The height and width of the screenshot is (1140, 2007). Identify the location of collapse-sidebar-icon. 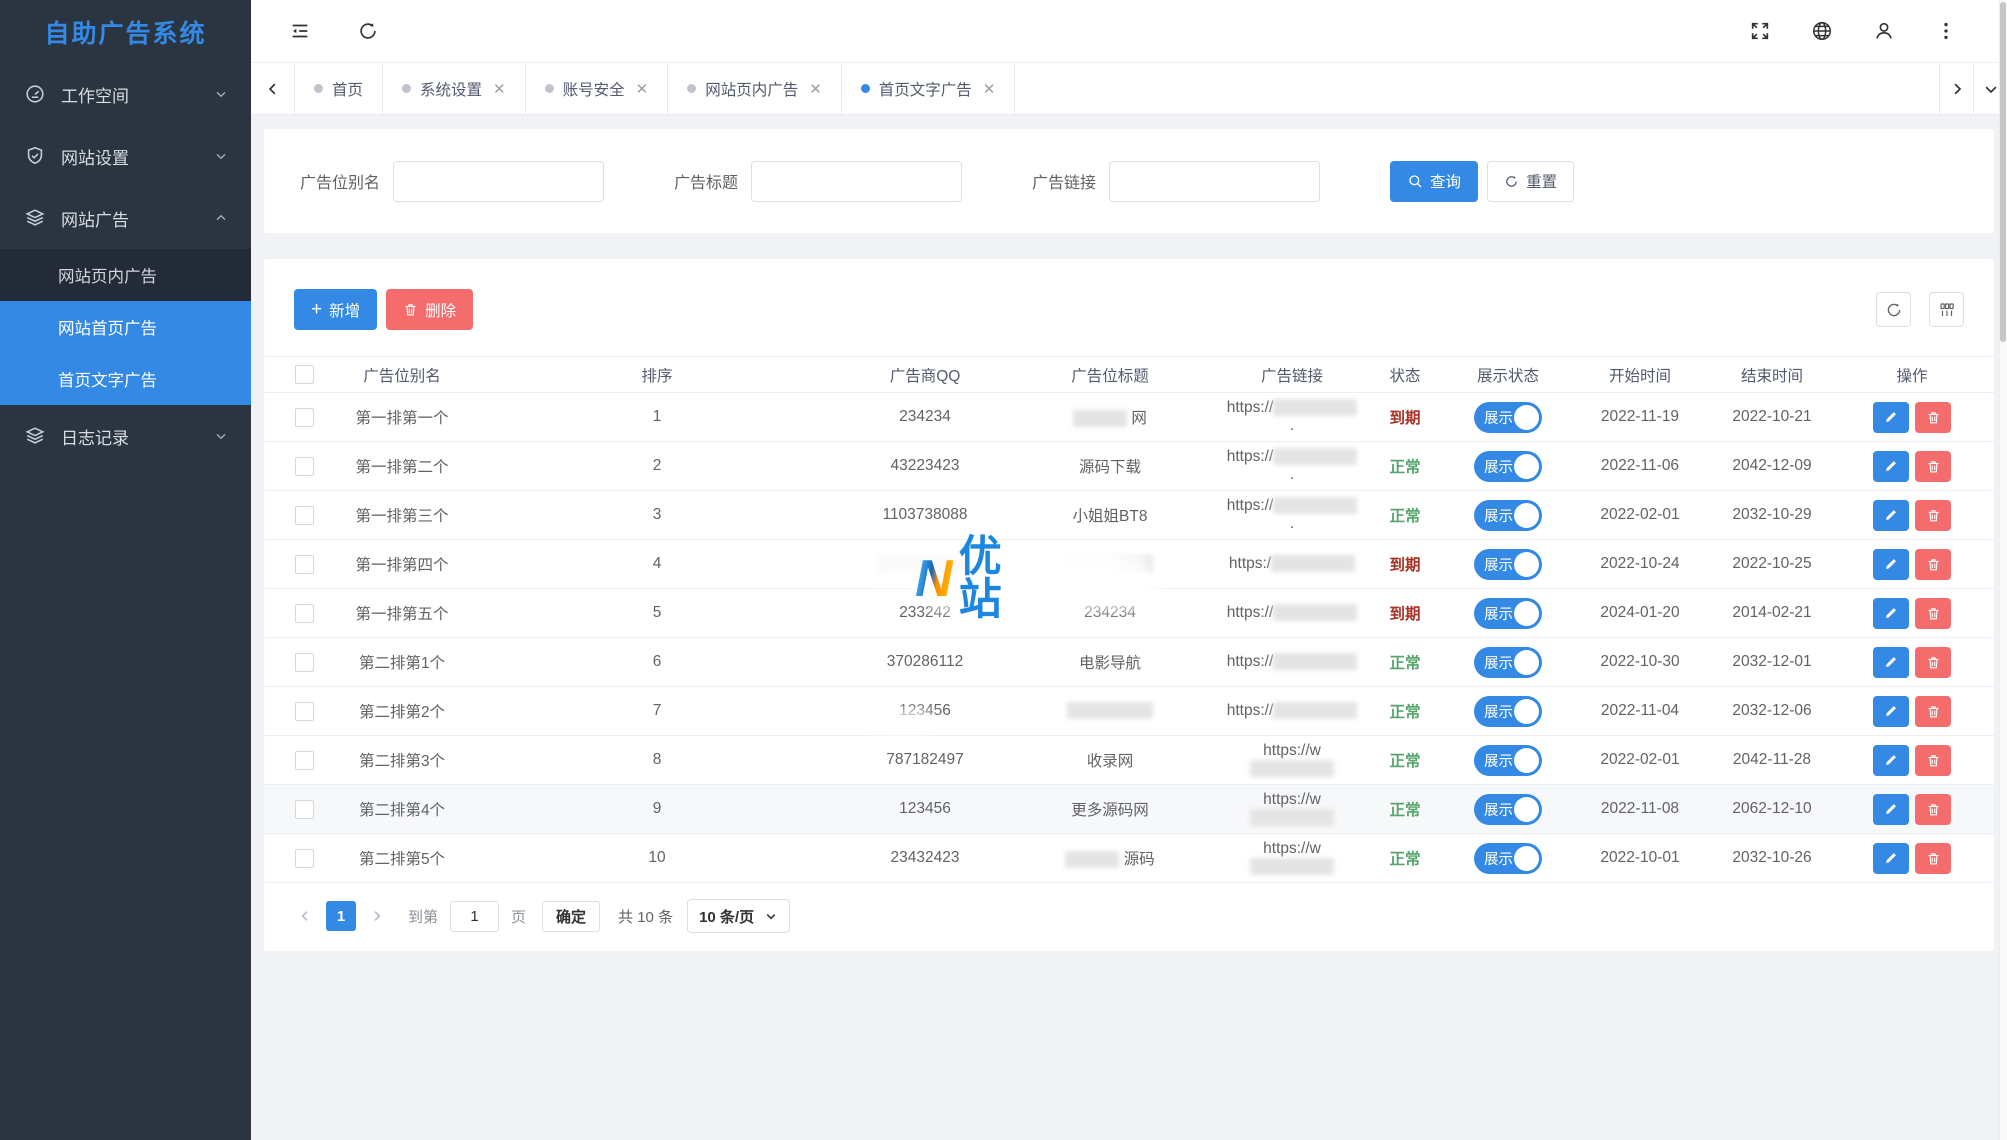
(300, 31).